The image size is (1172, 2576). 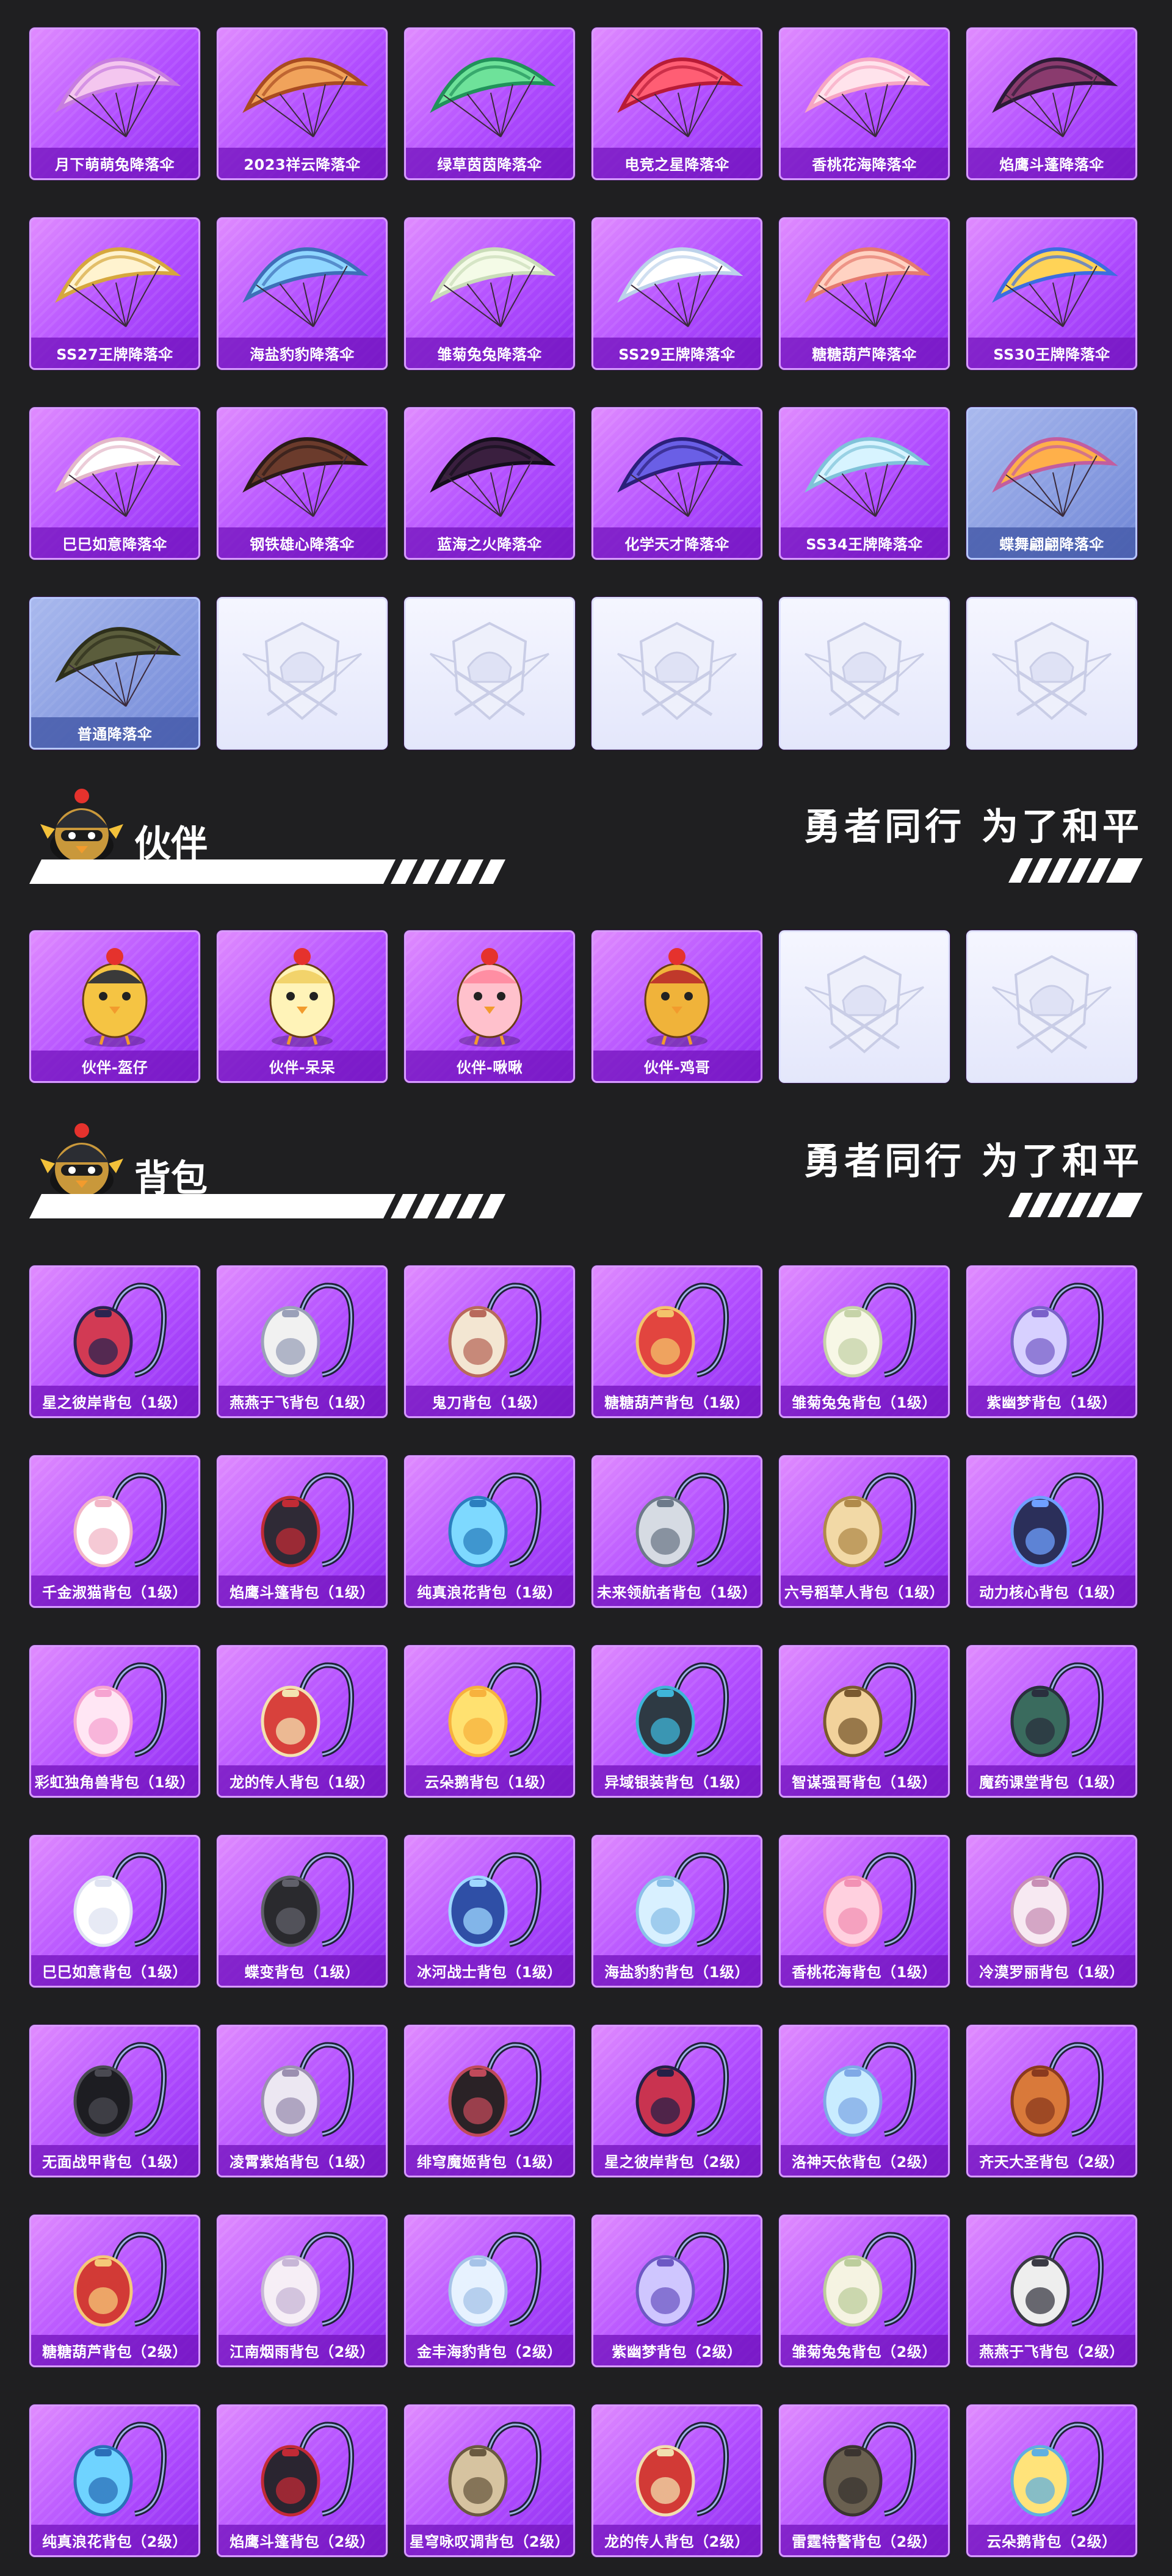 What do you see at coordinates (865, 483) in the screenshot?
I see `parachute-card: SS34王牌降落伞` at bounding box center [865, 483].